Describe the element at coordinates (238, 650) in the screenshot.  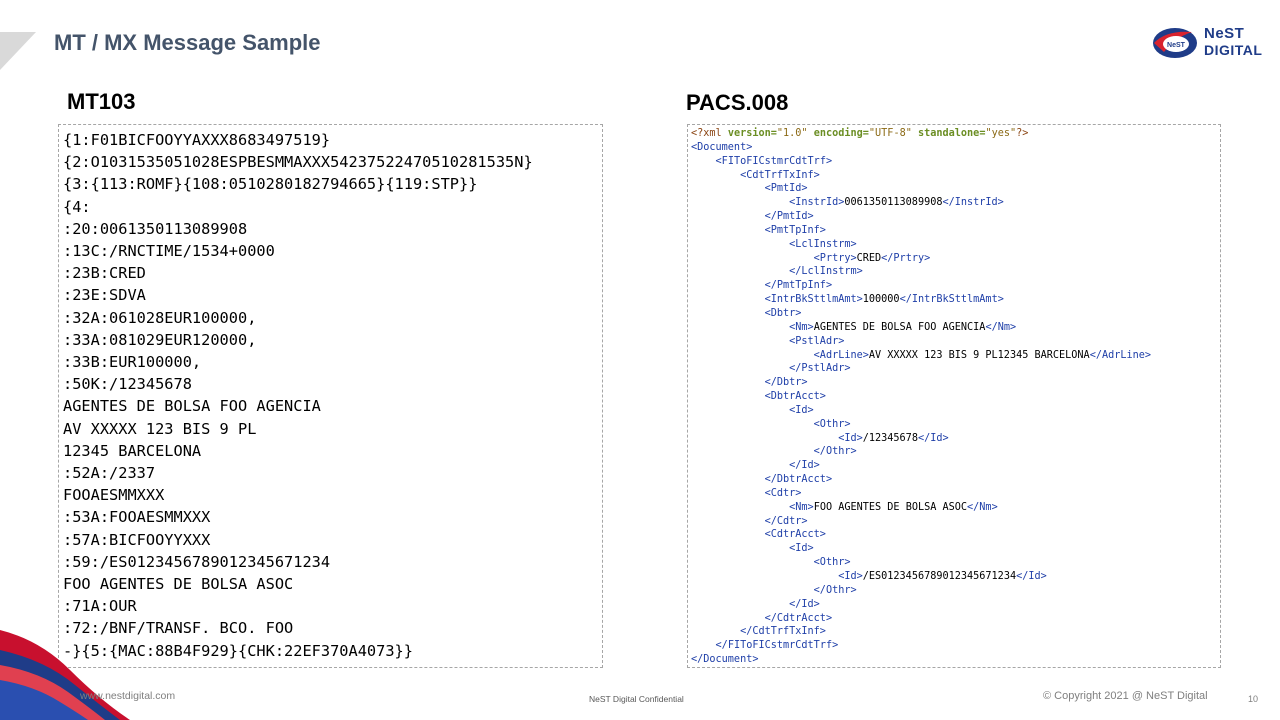
I see `mt103-line: -}{5:{MAC:88B4F929}{CHK:22EF370A4073}}` at that location.